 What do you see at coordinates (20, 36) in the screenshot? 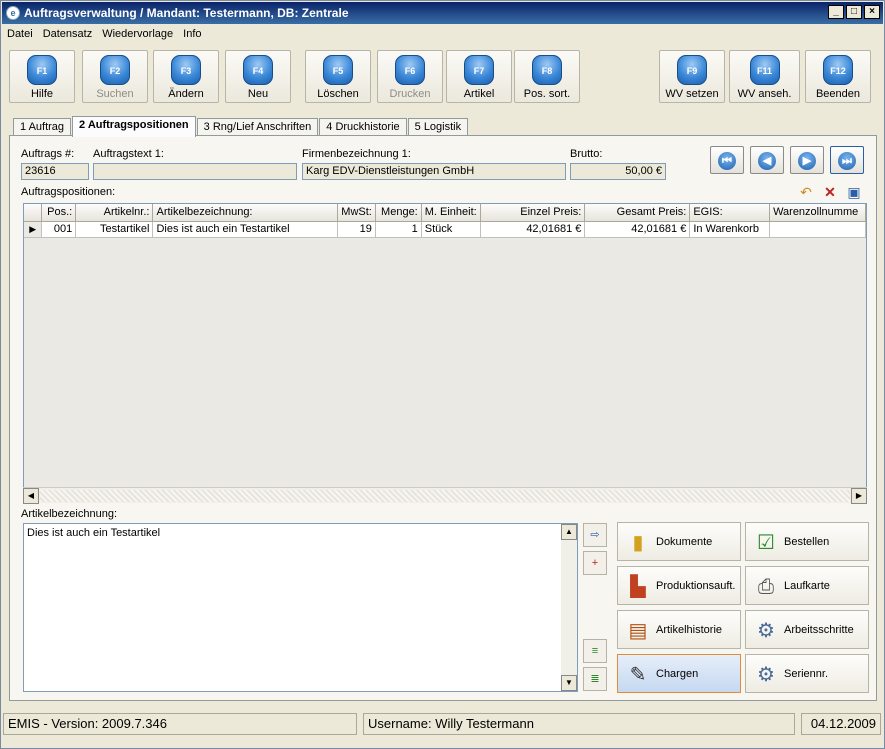
I see `menu-datei: Datei` at bounding box center [20, 36].